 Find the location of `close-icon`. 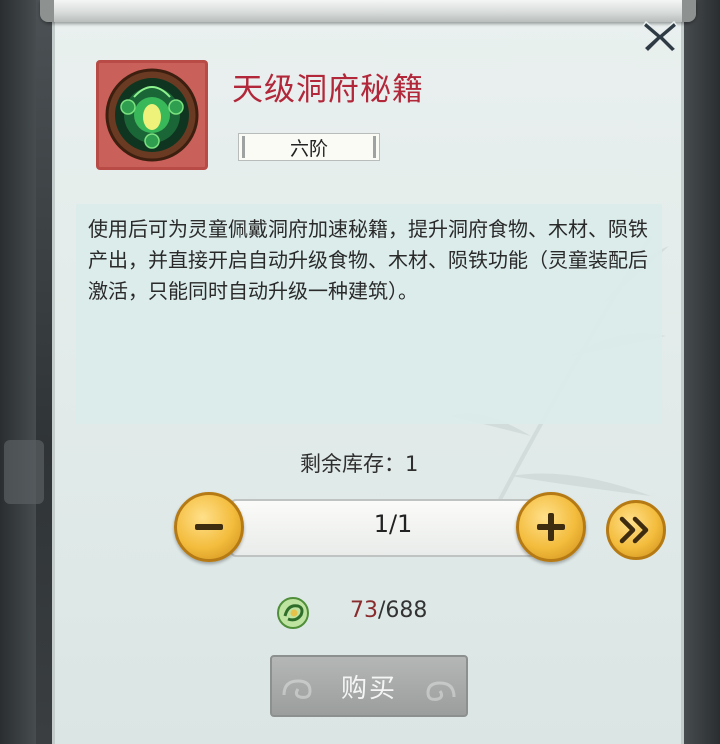

close-icon is located at coordinates (660, 37).